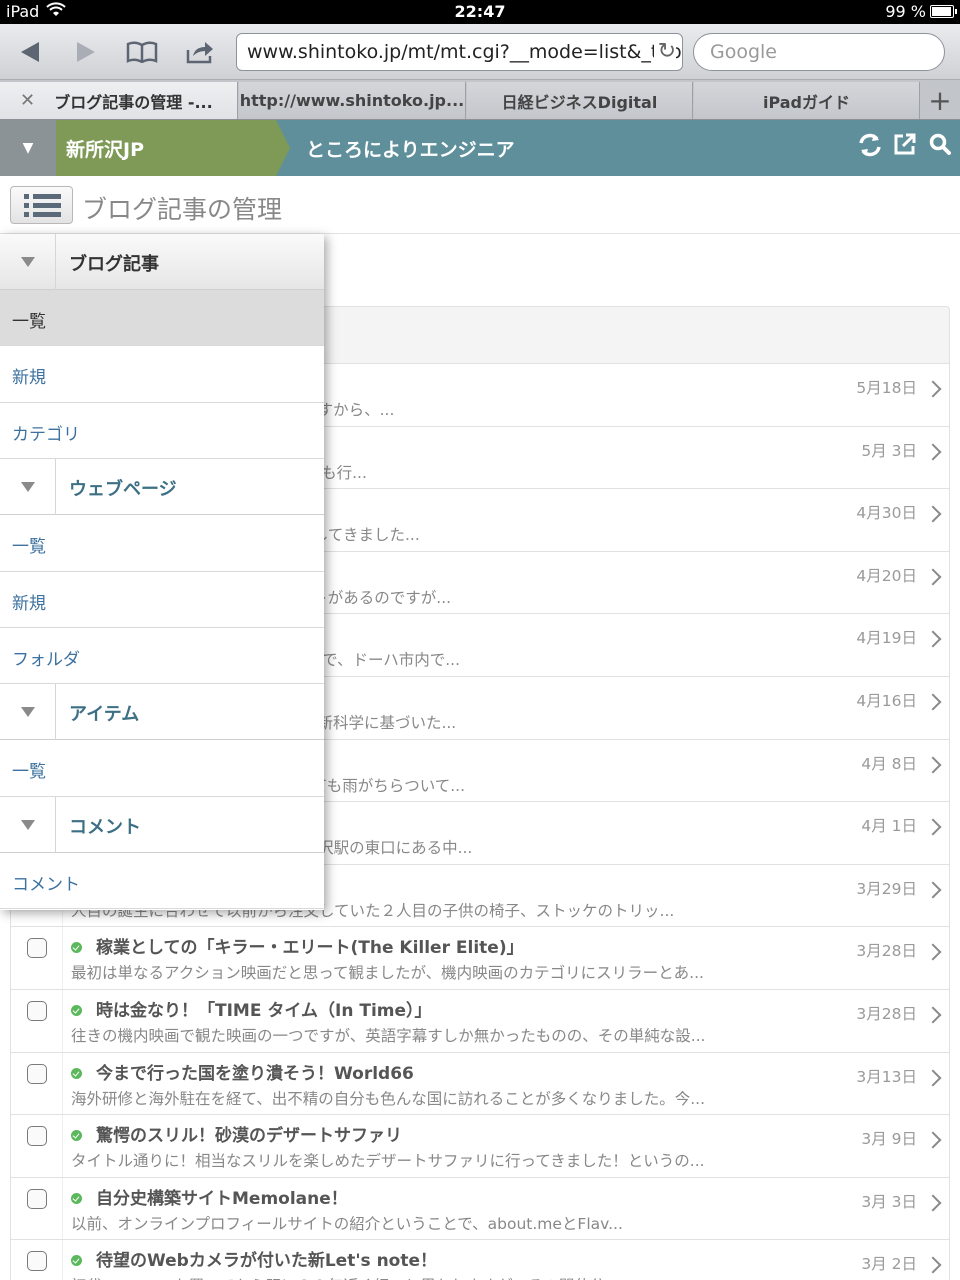 Image resolution: width=960 pixels, height=1280 pixels. Describe the element at coordinates (242, 1071) in the screenshot. I see `entry-title: 今まで行った国を塗り潰そう！World66` at that location.